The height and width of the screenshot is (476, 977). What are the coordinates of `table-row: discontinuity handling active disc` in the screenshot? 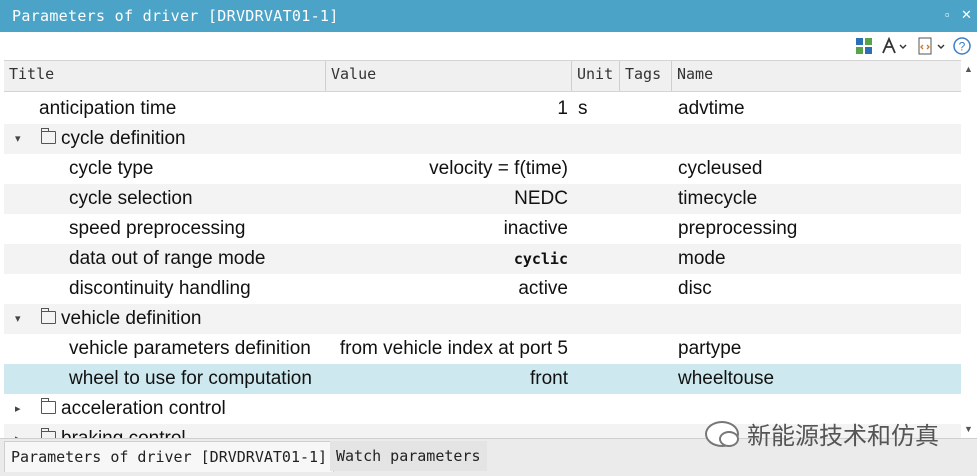 It's located at (482, 289).